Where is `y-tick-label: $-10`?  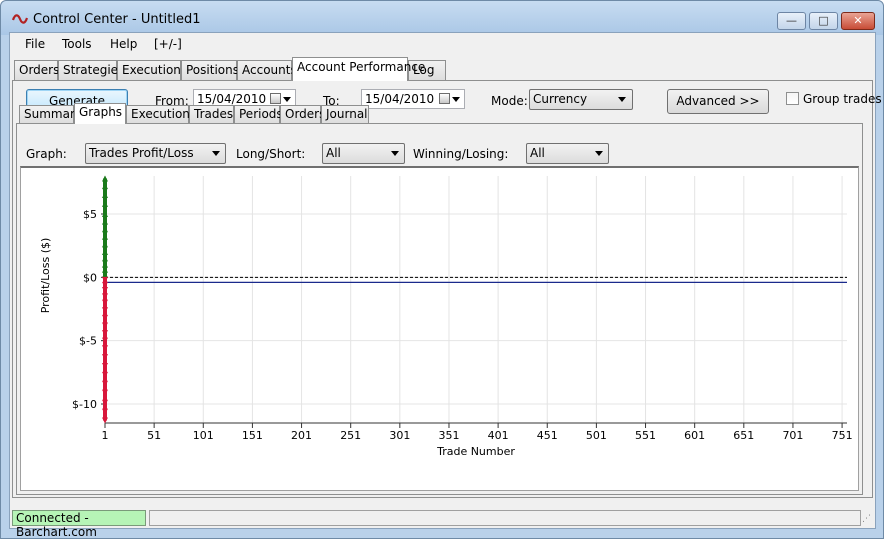 y-tick-label: $-10 is located at coordinates (84, 404).